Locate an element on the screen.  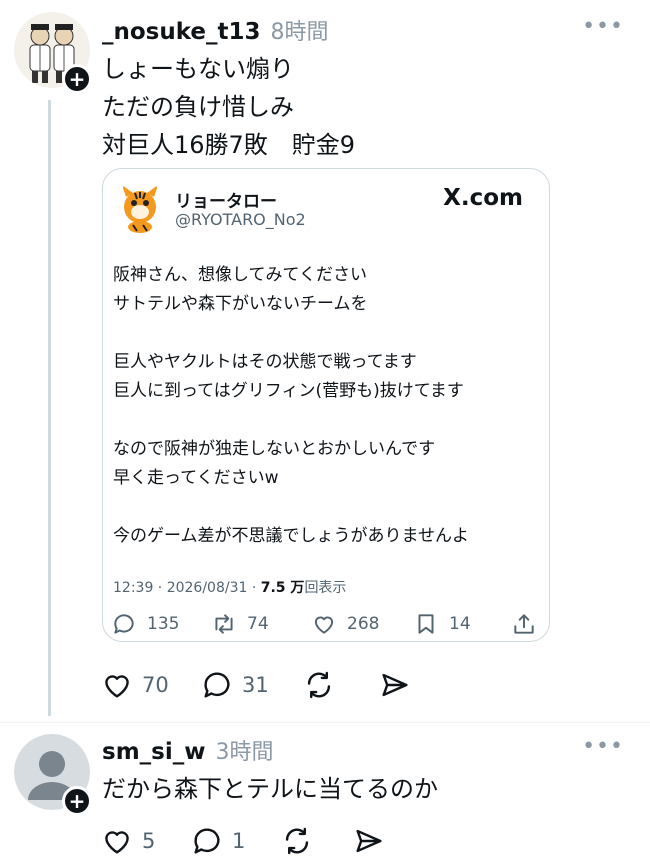
quoted-like-count: 268 is located at coordinates (363, 624).